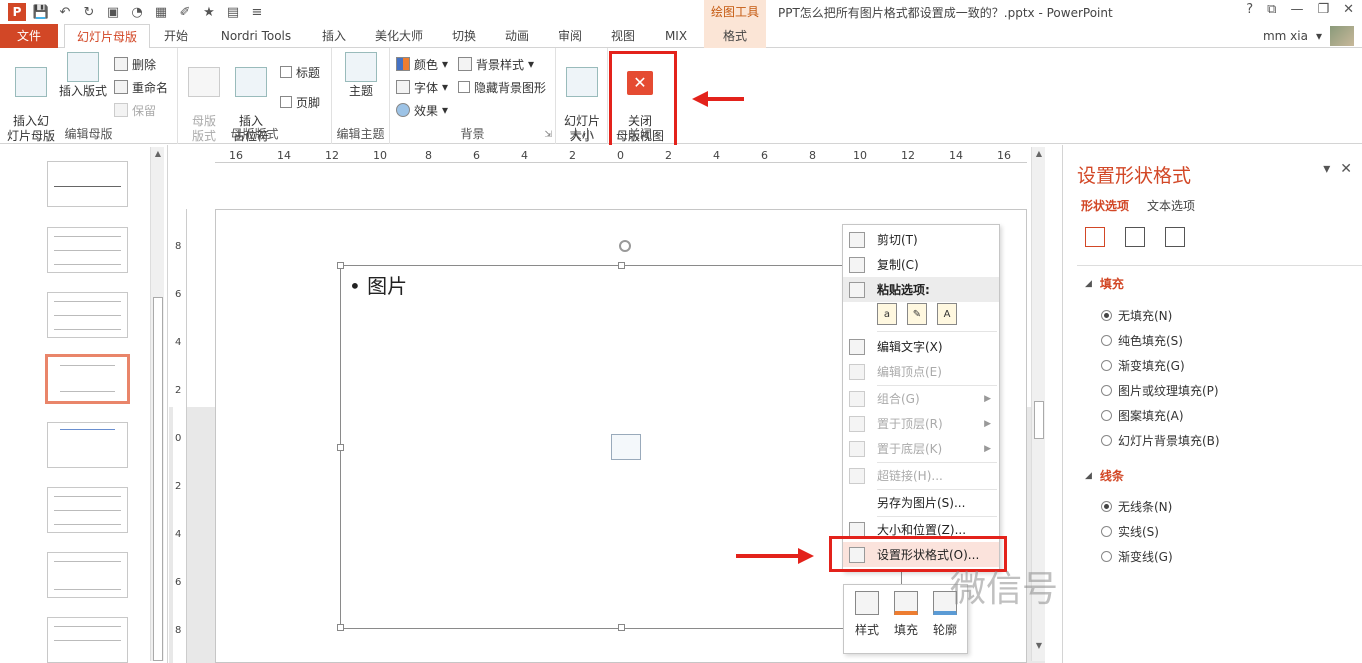 Image resolution: width=1362 pixels, height=663 pixels. Describe the element at coordinates (623, 36) in the screenshot. I see `tab-view: 视图` at that location.